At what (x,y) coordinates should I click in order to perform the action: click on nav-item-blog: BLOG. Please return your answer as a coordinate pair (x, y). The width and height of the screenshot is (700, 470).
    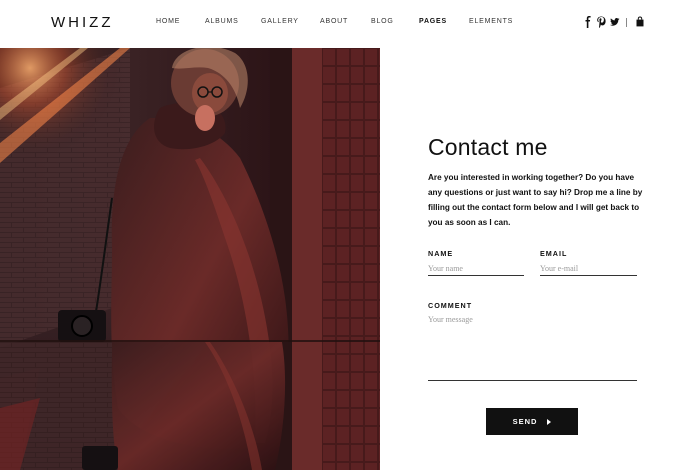
    Looking at the image, I should click on (382, 21).